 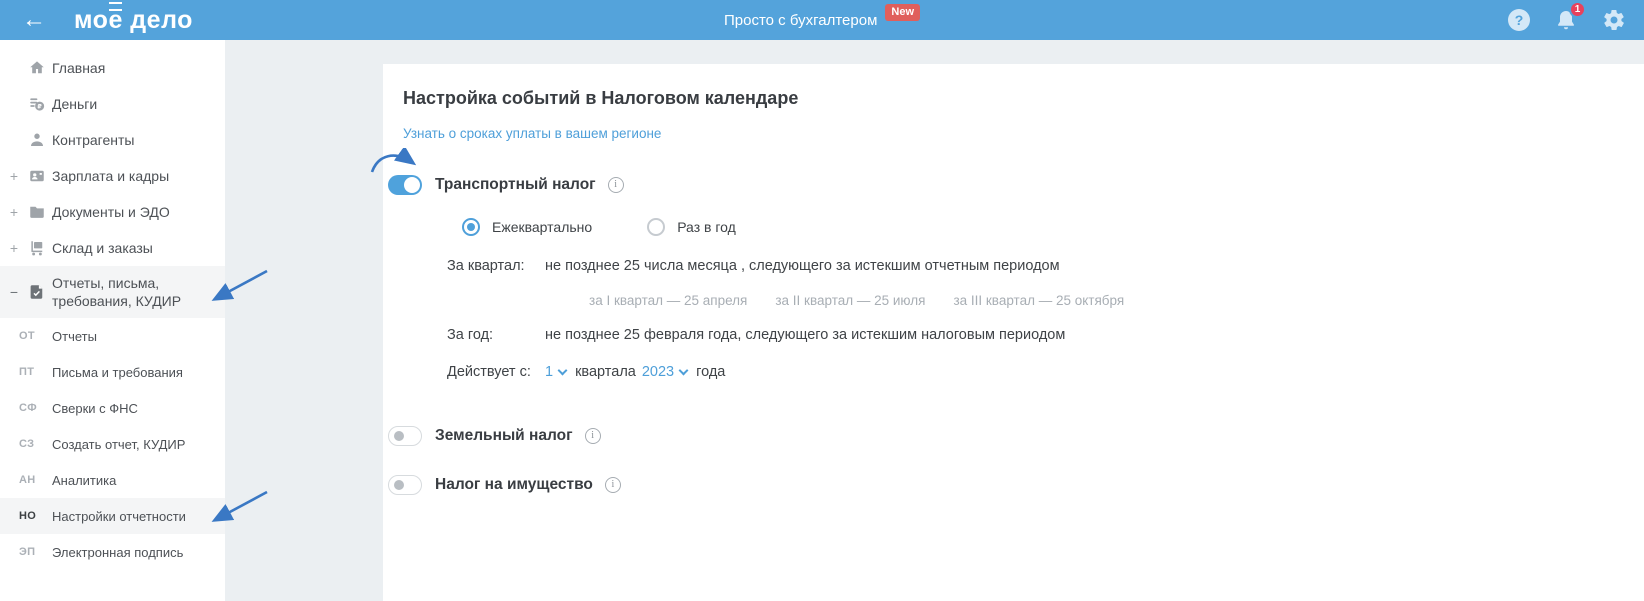 I want to click on subitem-abbr: ПТ, so click(x=27, y=372).